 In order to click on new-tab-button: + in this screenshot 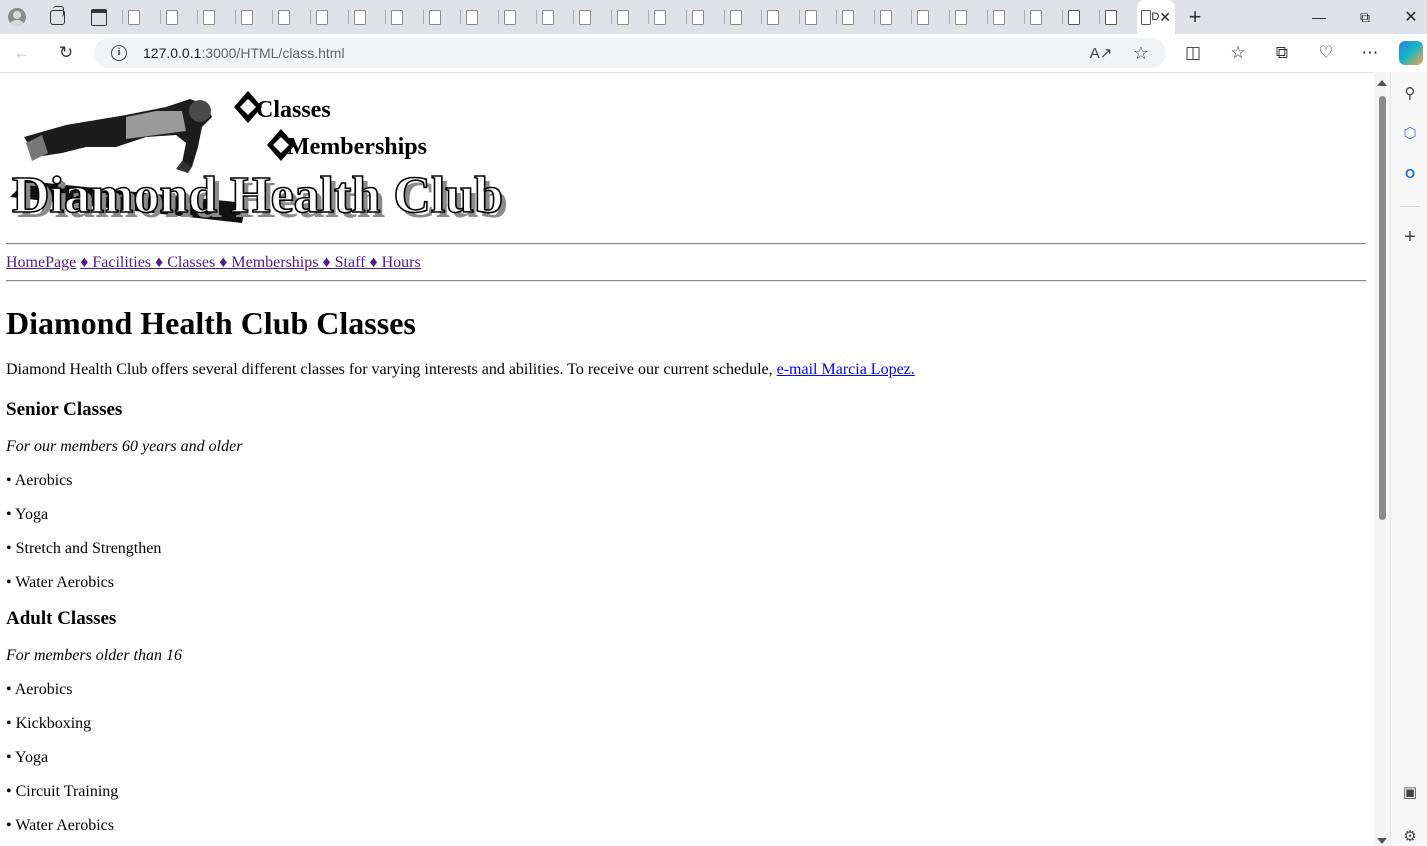, I will do `click(1195, 17)`.